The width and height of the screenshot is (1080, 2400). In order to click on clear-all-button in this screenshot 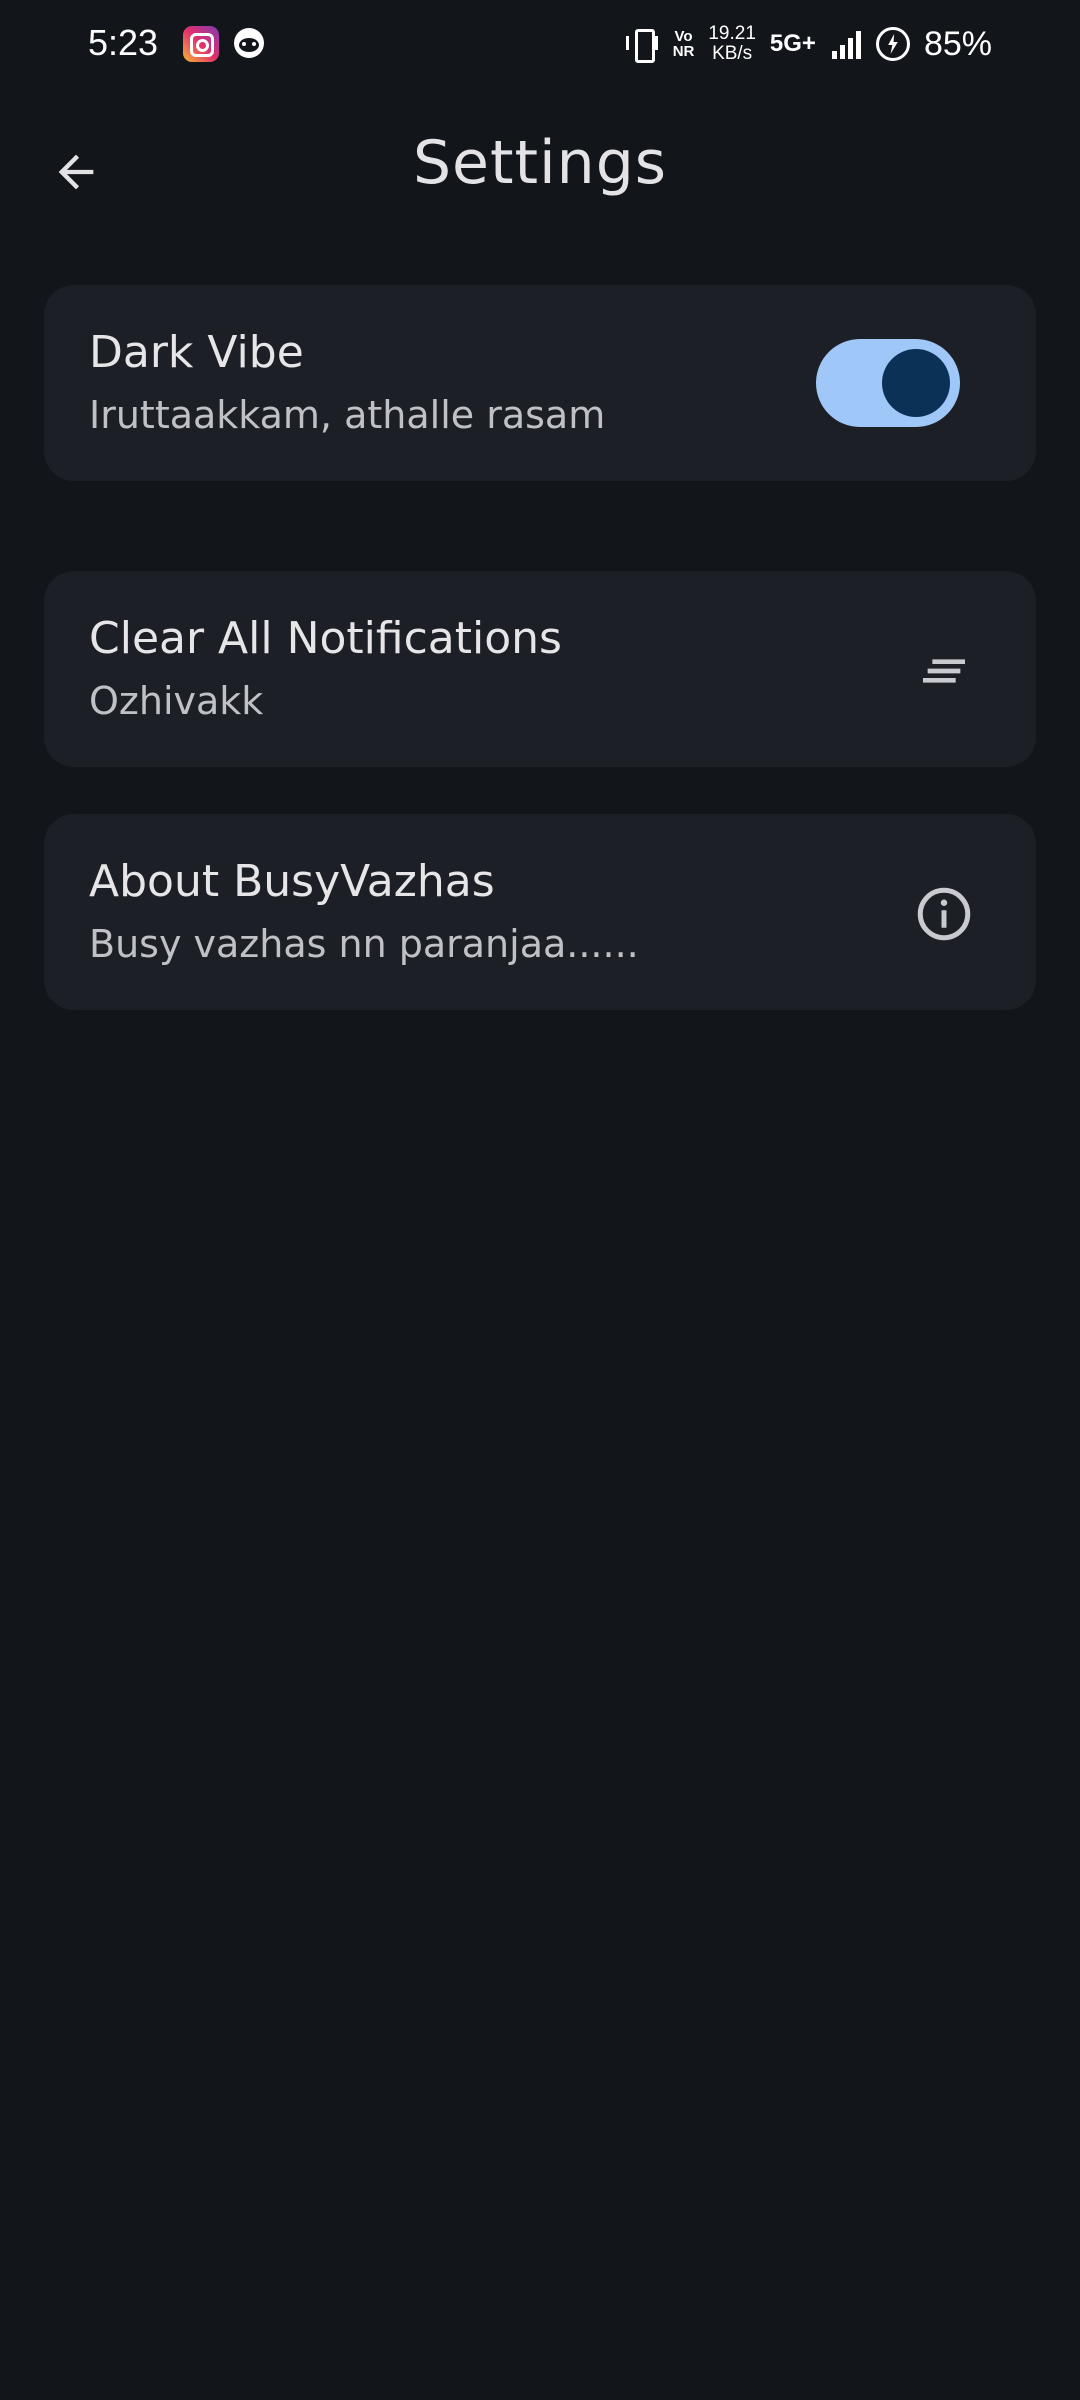, I will do `click(944, 671)`.